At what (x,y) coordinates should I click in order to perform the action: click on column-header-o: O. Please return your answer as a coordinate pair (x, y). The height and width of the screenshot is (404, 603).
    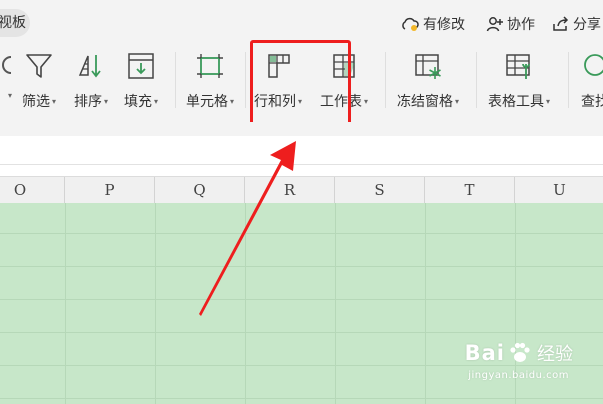
    Looking at the image, I should click on (32, 190).